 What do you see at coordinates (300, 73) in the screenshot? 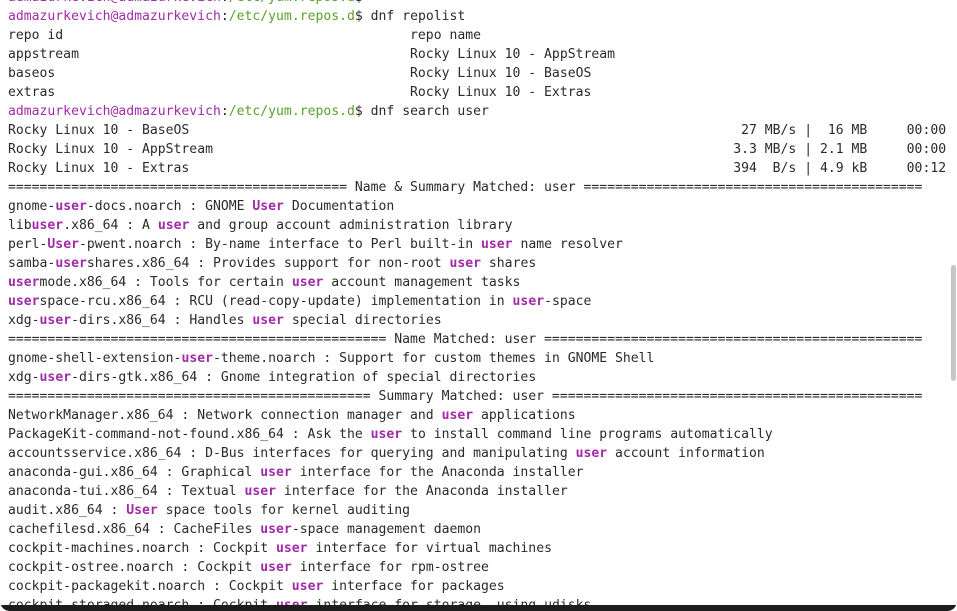
I see `output-text: baseos Rocky Linux 10 - BaseOS` at bounding box center [300, 73].